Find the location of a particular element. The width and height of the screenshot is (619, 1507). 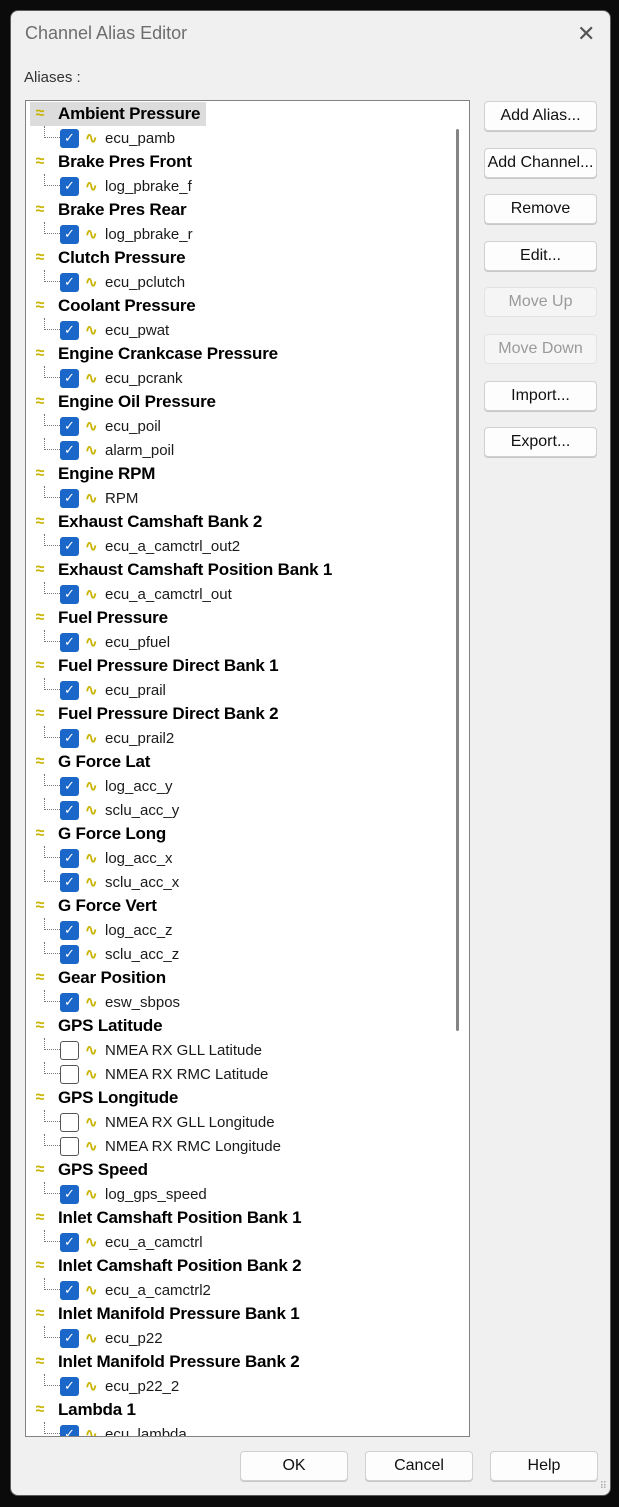

channel-item: ✓ ∿ log_acc_x is located at coordinates (108, 858).